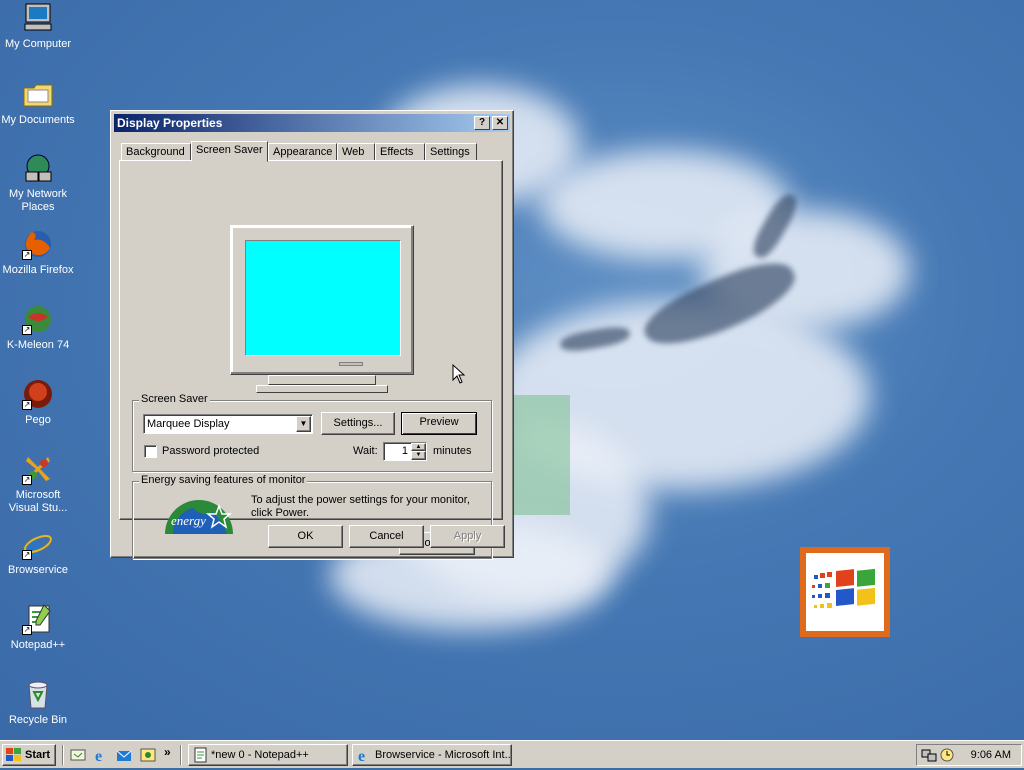 Image resolution: width=1024 pixels, height=770 pixels. I want to click on apply-button: Apply, so click(467, 536).